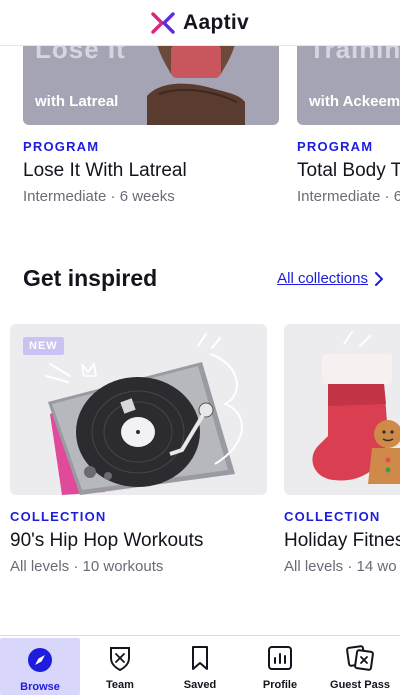  What do you see at coordinates (354, 101) in the screenshot?
I see `program-image-caption: with Ackeem` at bounding box center [354, 101].